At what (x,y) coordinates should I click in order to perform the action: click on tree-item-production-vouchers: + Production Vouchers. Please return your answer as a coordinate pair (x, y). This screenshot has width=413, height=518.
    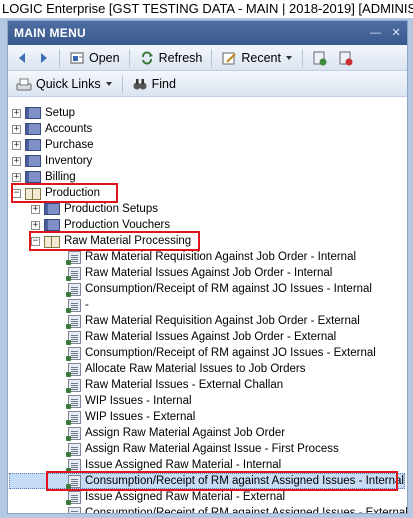
    Looking at the image, I should click on (100, 225).